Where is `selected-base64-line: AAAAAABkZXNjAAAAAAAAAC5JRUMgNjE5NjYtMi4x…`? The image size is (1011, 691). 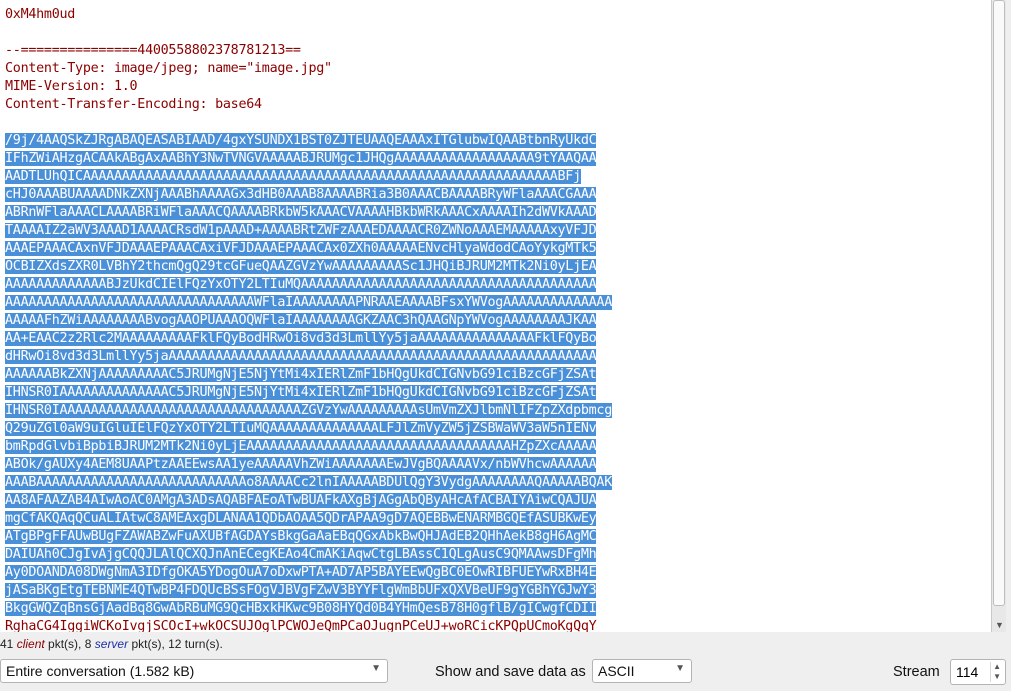 selected-base64-line: AAAAAABkZXNjAAAAAAAAAC5JRUMgNjE5NjYtMi4x… is located at coordinates (301, 374).